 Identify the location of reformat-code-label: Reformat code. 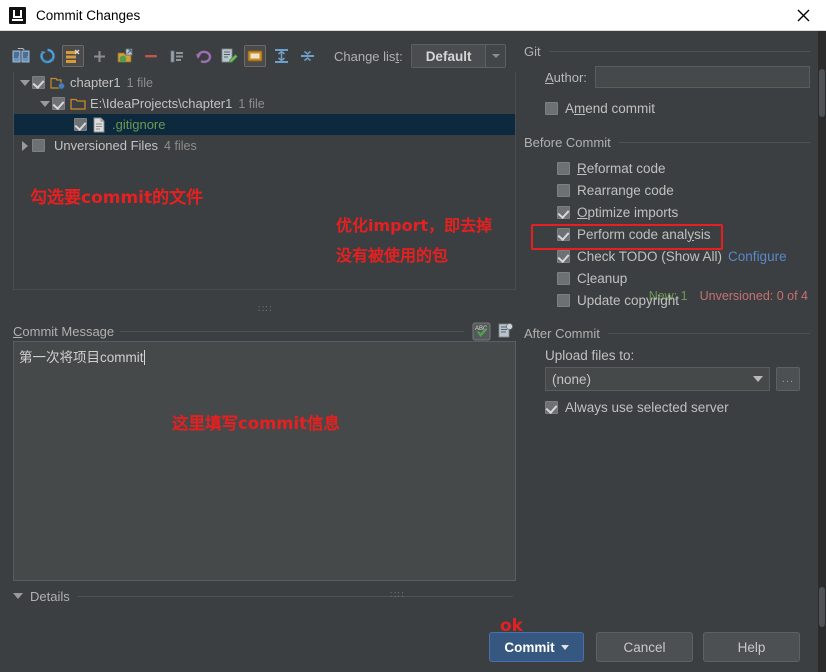
(621, 168).